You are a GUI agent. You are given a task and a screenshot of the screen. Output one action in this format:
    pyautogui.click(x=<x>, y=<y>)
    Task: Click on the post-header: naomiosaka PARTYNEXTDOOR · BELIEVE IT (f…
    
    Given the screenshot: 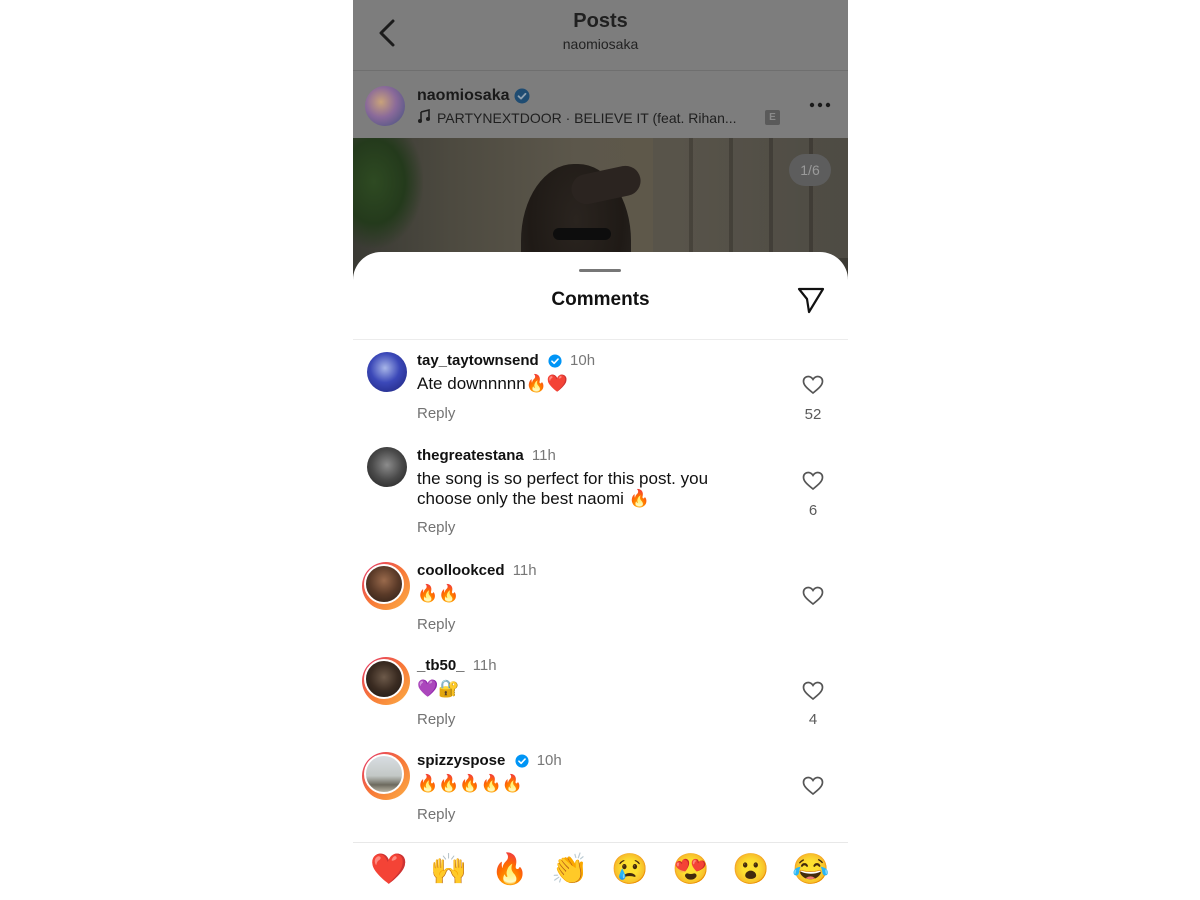 What is the action you would take?
    pyautogui.click(x=600, y=105)
    